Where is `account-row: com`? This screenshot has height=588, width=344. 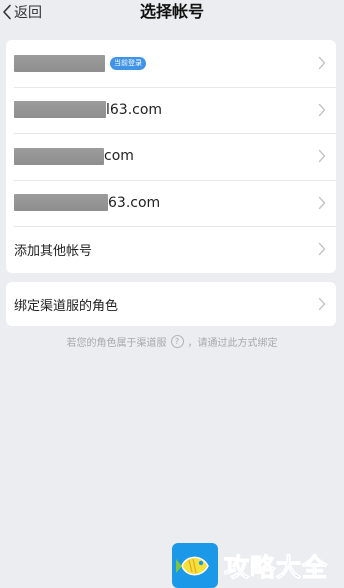
account-row: com is located at coordinates (171, 156).